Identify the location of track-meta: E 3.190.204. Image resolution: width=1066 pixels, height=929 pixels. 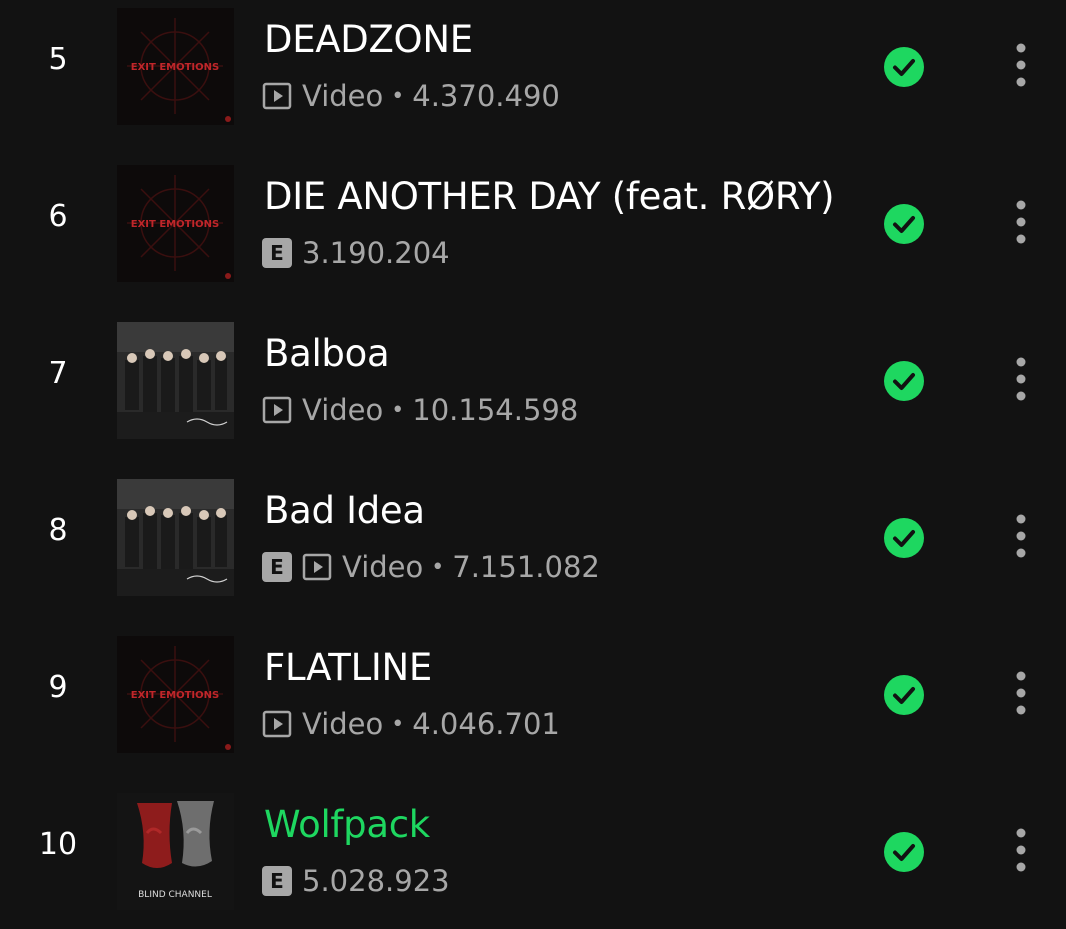
(356, 253).